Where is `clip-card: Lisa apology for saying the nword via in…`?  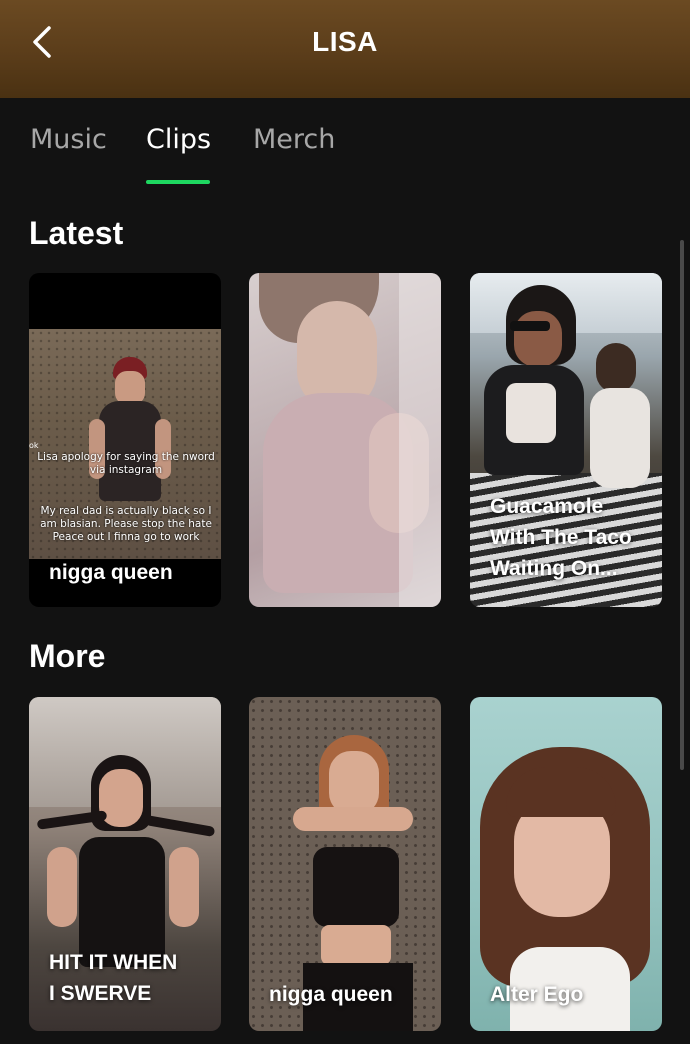
clip-card: Lisa apology for saying the nword via in… is located at coordinates (125, 440).